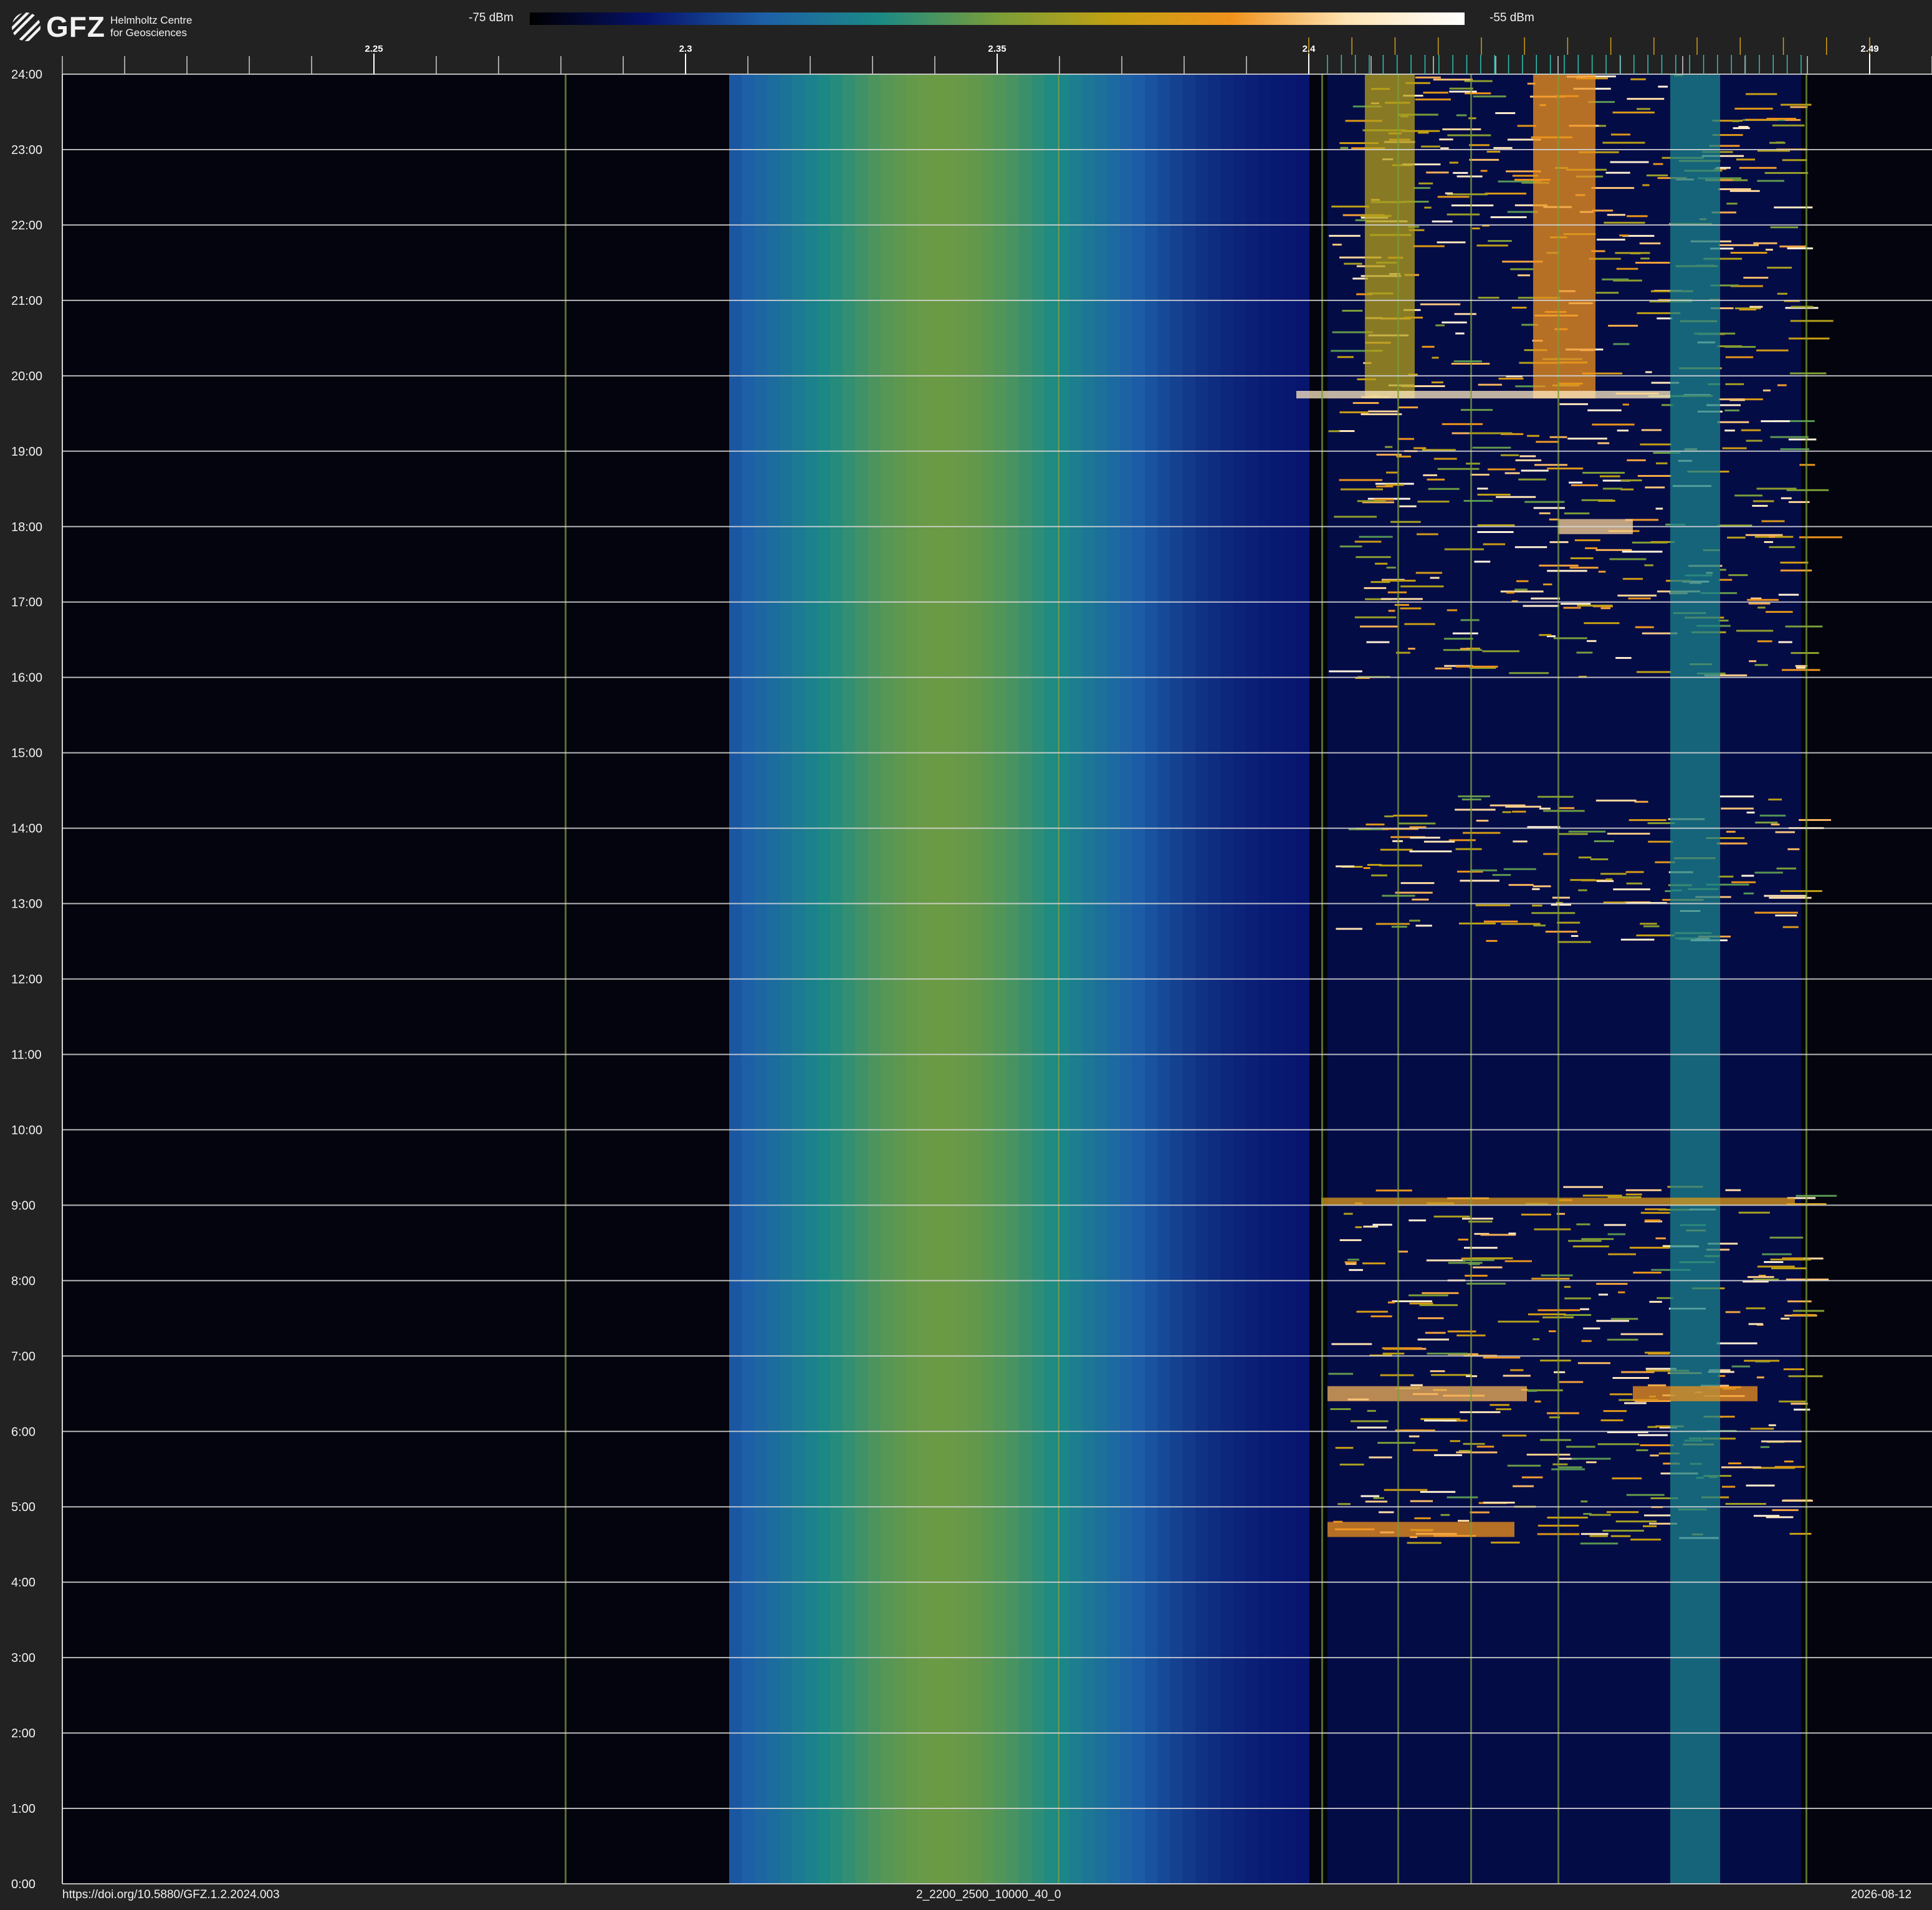 The height and width of the screenshot is (1910, 1932). Describe the element at coordinates (26, 678) in the screenshot. I see `y-tick-label: 16:00` at that location.